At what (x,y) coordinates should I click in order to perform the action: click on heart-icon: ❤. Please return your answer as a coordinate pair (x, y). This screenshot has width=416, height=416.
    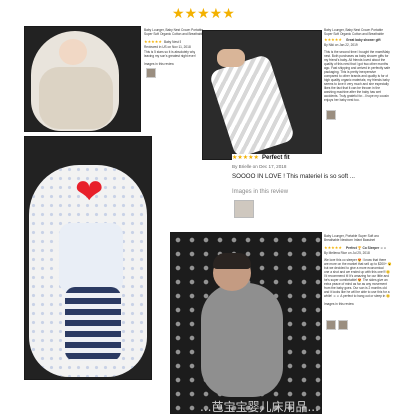
    Looking at the image, I should click on (89, 192).